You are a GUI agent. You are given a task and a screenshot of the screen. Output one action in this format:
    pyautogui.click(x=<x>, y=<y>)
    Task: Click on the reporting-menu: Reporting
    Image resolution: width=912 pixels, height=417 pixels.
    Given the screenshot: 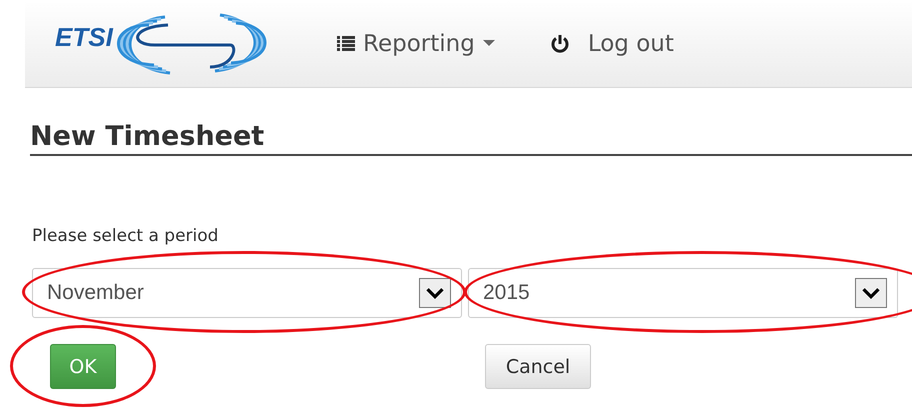 What is the action you would take?
    pyautogui.click(x=416, y=43)
    